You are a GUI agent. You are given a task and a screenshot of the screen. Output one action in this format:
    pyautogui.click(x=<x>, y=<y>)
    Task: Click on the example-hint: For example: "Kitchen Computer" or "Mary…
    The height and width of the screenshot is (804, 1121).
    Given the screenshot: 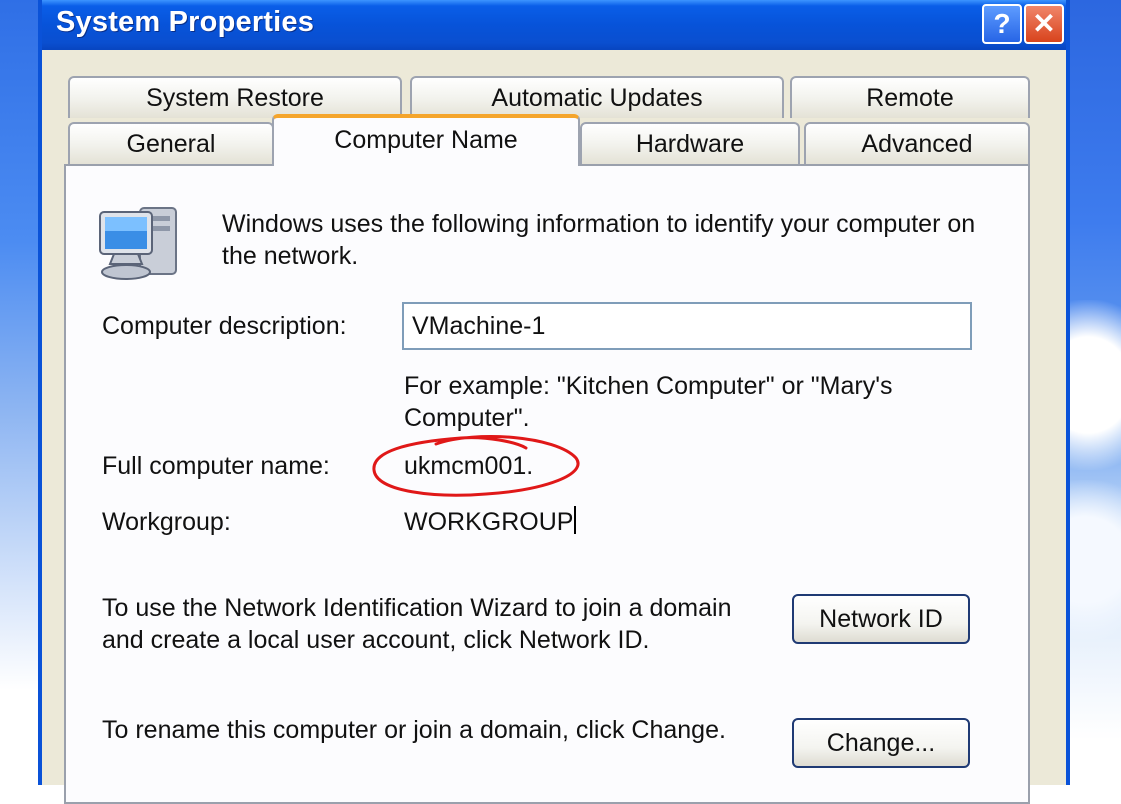 What is the action you would take?
    pyautogui.click(x=648, y=402)
    